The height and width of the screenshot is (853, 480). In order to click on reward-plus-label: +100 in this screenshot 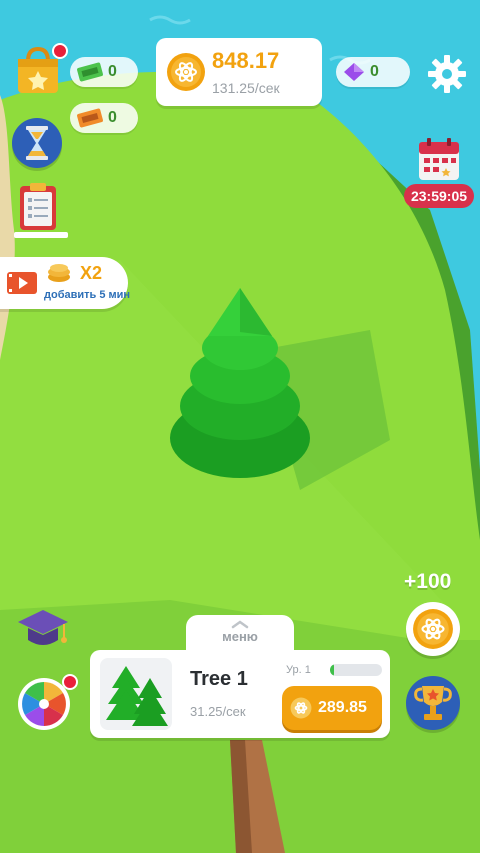, I will do `click(428, 581)`.